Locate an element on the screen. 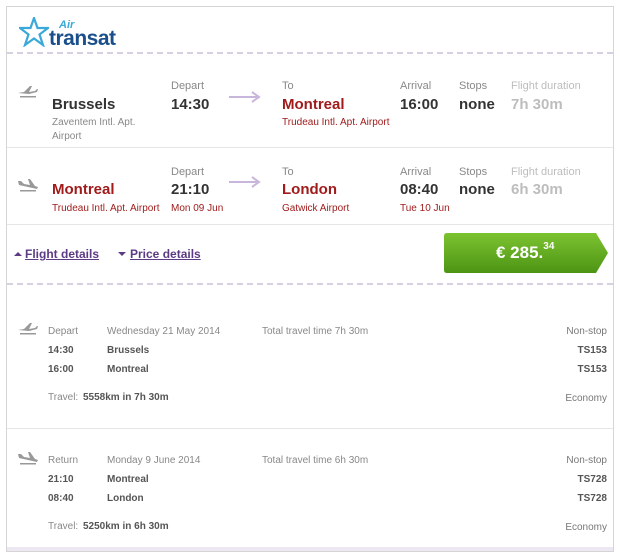 This screenshot has height=556, width=620. caret-up-icon is located at coordinates (18, 254).